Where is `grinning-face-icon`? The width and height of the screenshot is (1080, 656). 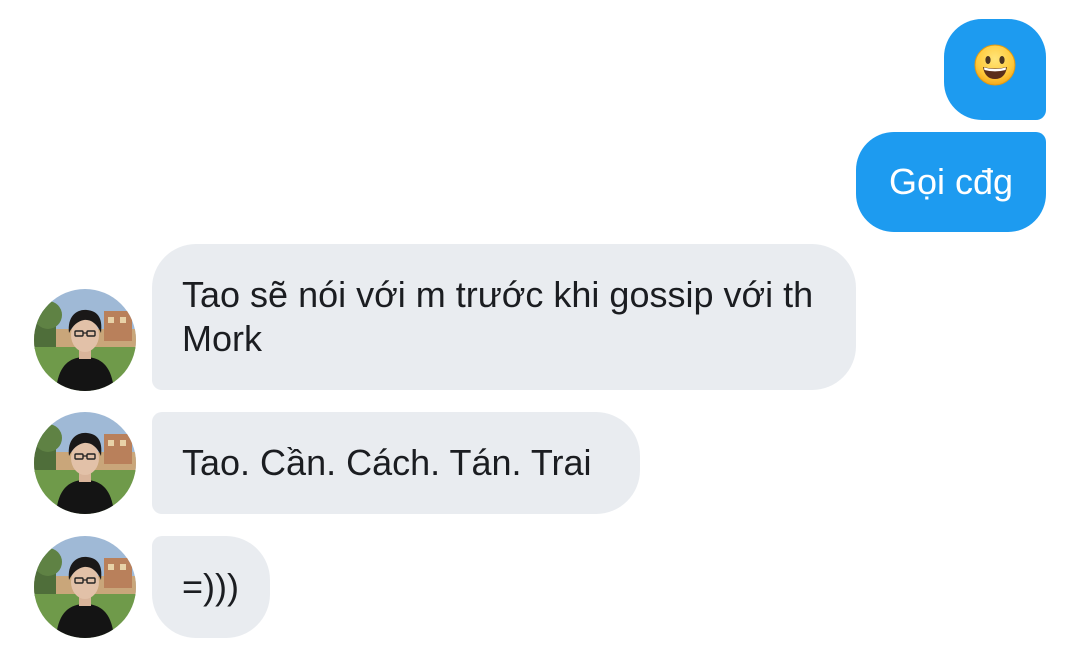
grinning-face-icon is located at coordinates (995, 70).